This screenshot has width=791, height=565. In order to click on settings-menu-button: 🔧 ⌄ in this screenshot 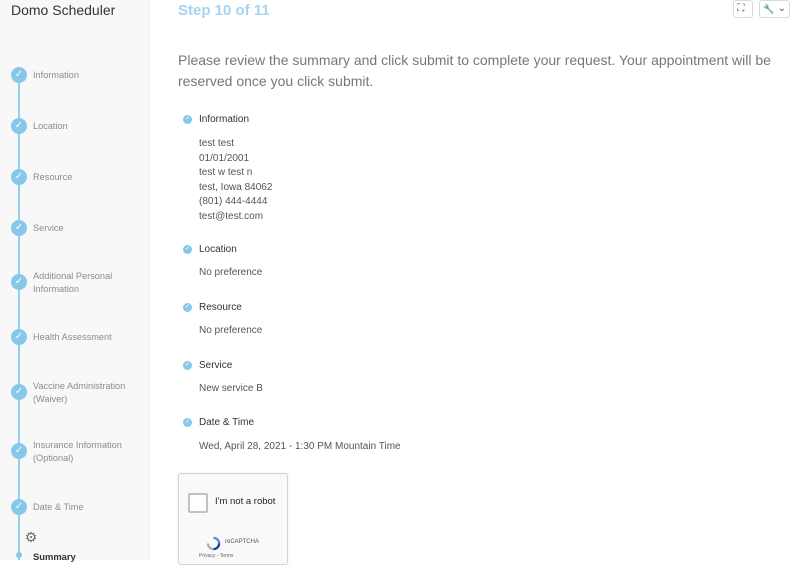, I will do `click(774, 9)`.